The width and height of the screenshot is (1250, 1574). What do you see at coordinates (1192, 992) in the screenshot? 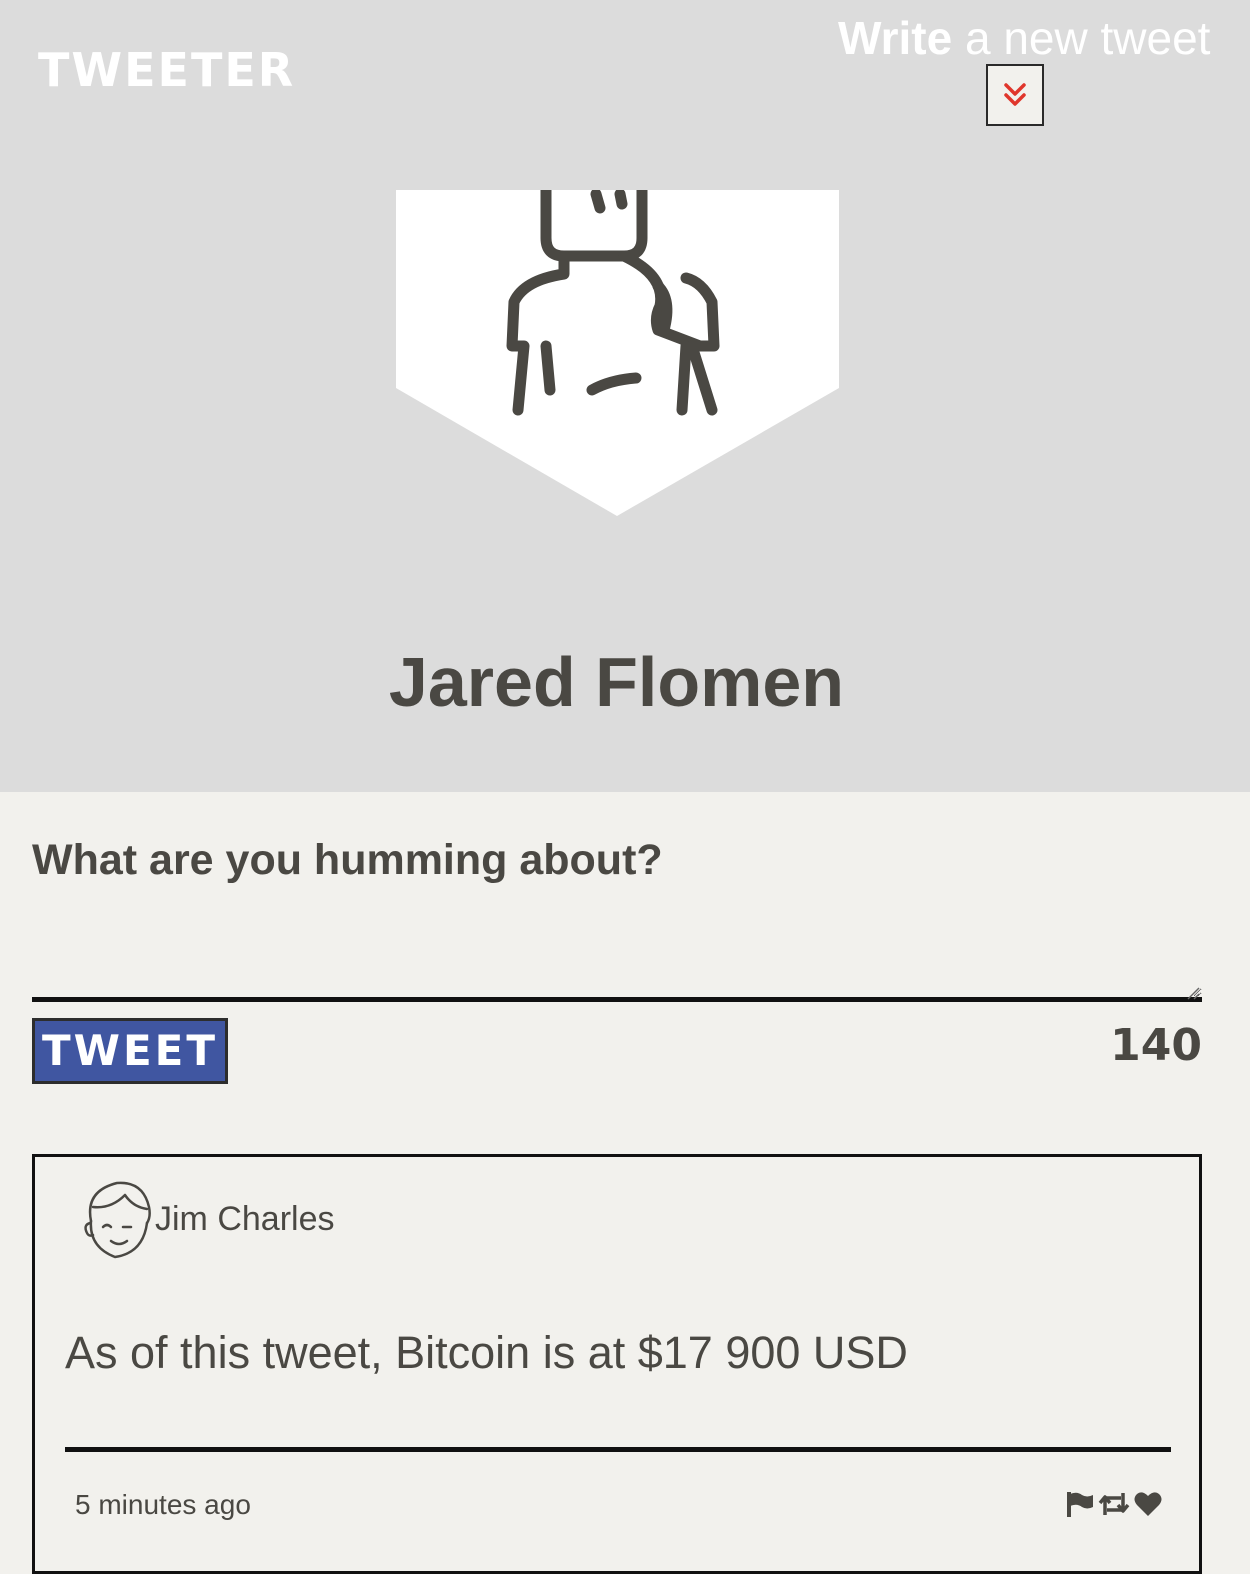
I see `resize-grip-icon` at bounding box center [1192, 992].